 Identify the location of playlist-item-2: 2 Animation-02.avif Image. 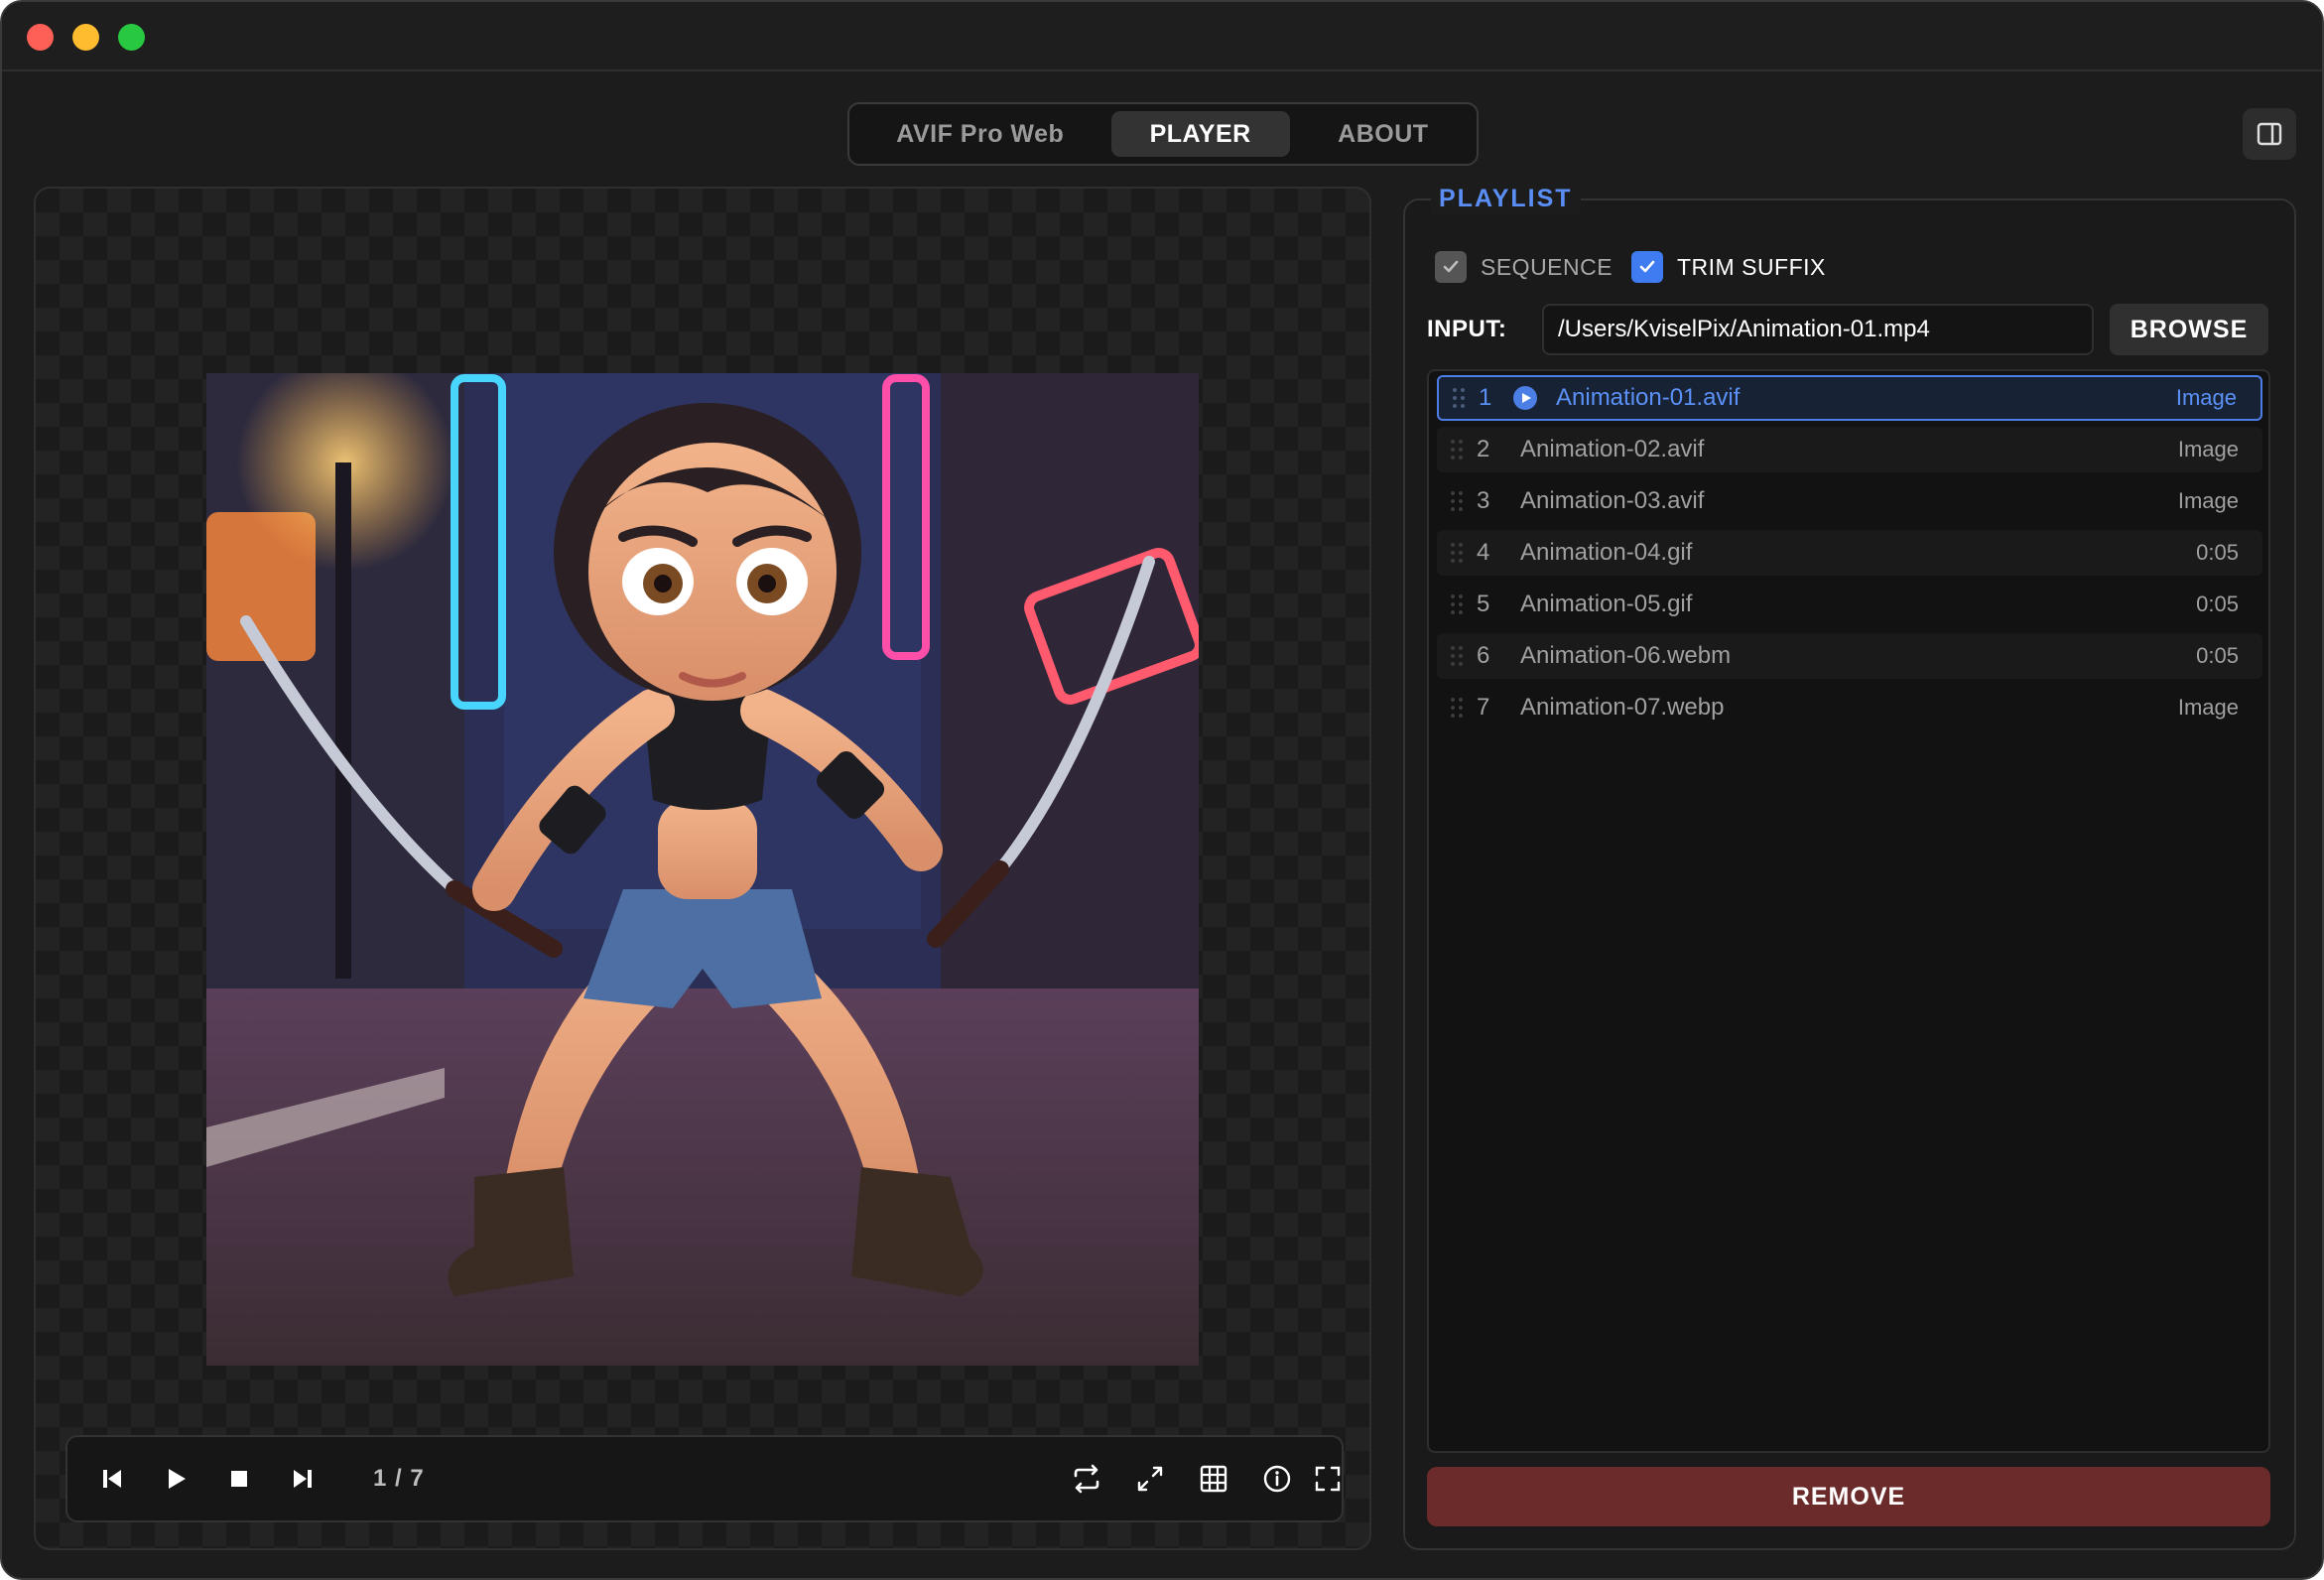
(1849, 450).